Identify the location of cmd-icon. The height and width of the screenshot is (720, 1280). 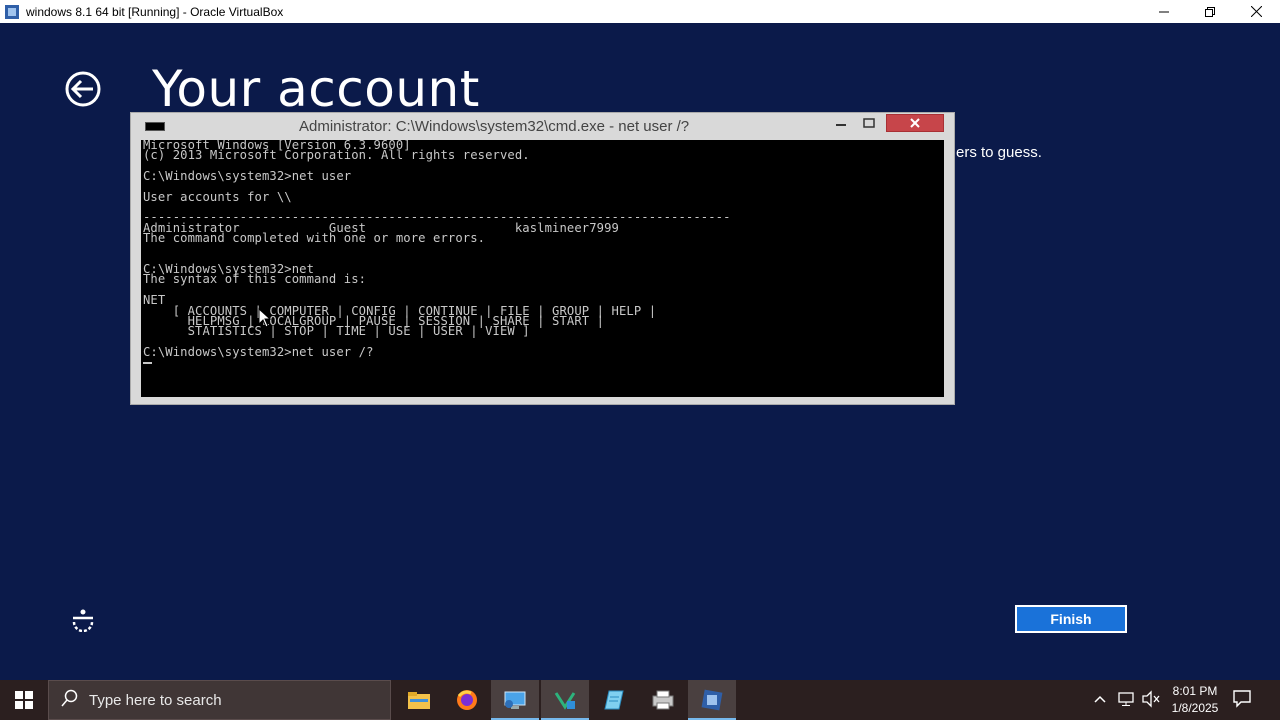
(155, 126).